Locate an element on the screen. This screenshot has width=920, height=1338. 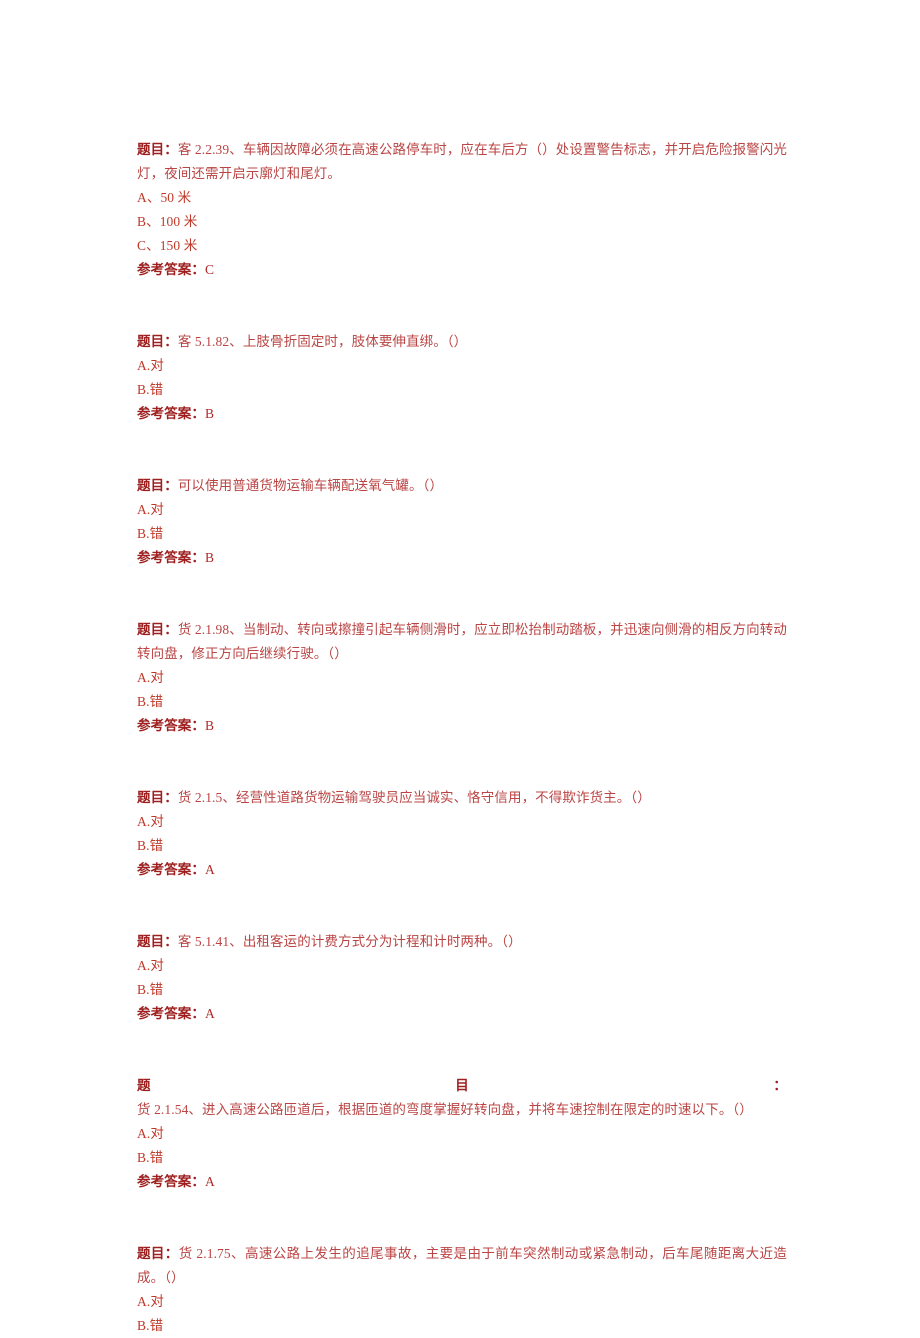
question-text-line: 题目：客 5.1.82、上肢骨折固定时，肢体要伸直绑。（） is located at coordinates (462, 342).